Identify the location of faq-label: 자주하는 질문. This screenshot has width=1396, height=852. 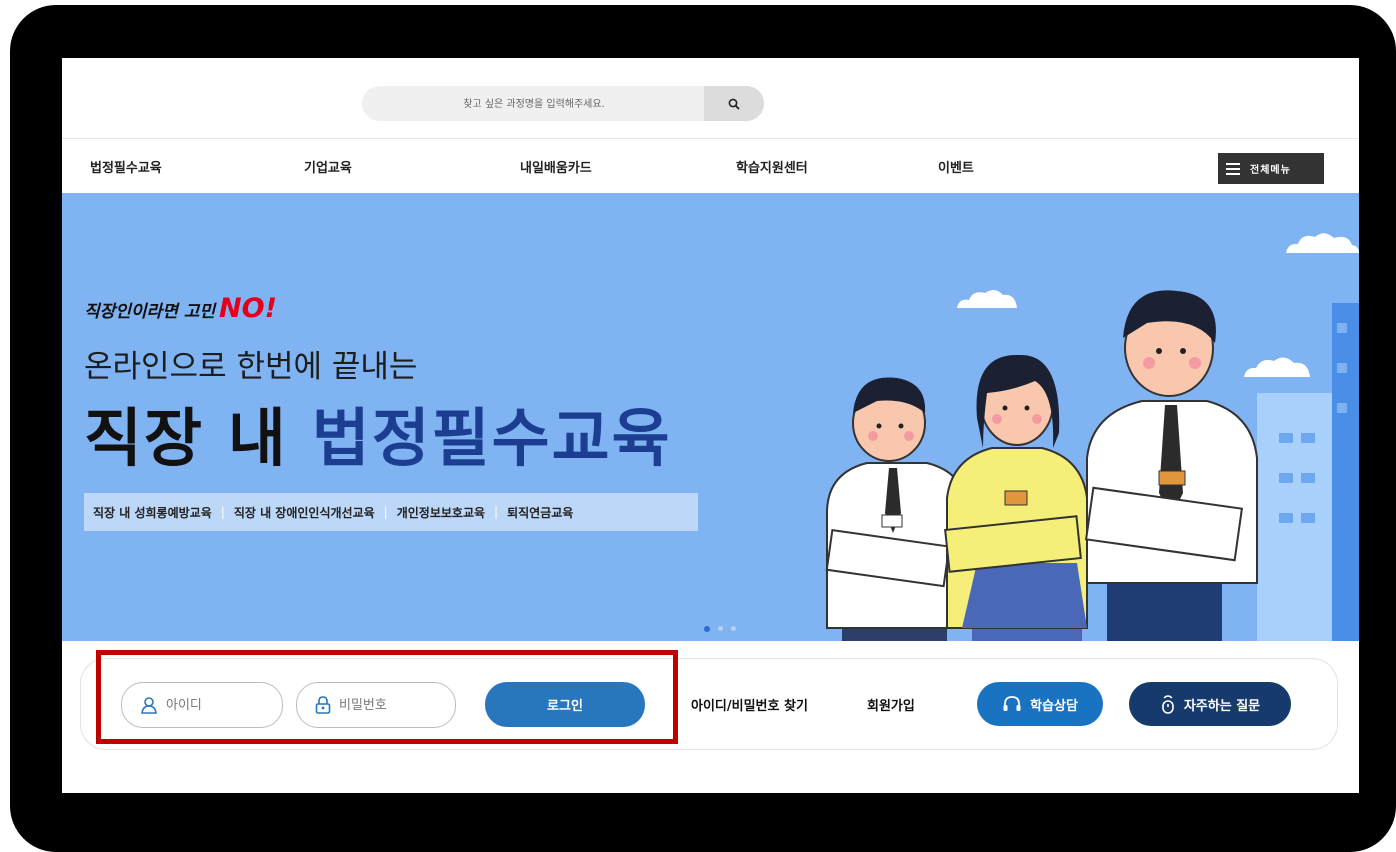
(1222, 706).